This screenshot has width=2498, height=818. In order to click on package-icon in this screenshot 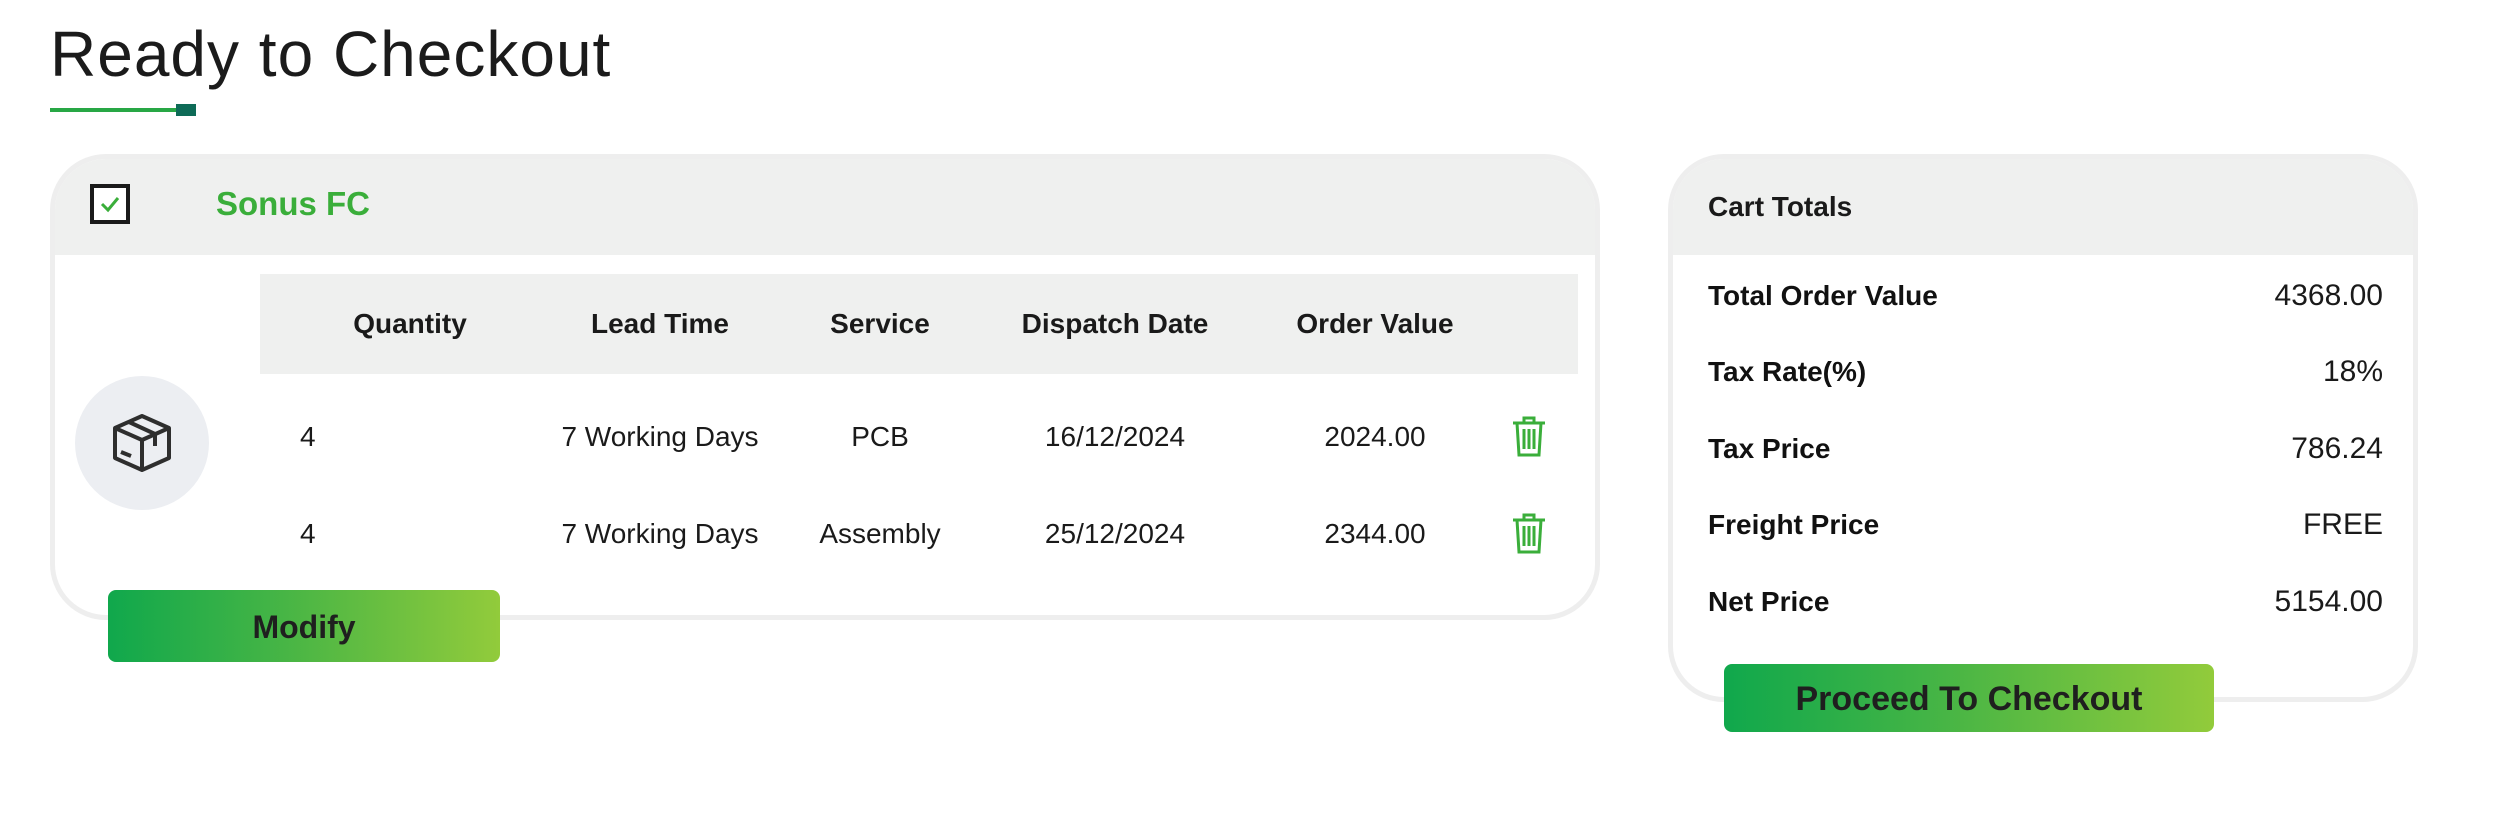, I will do `click(142, 443)`.